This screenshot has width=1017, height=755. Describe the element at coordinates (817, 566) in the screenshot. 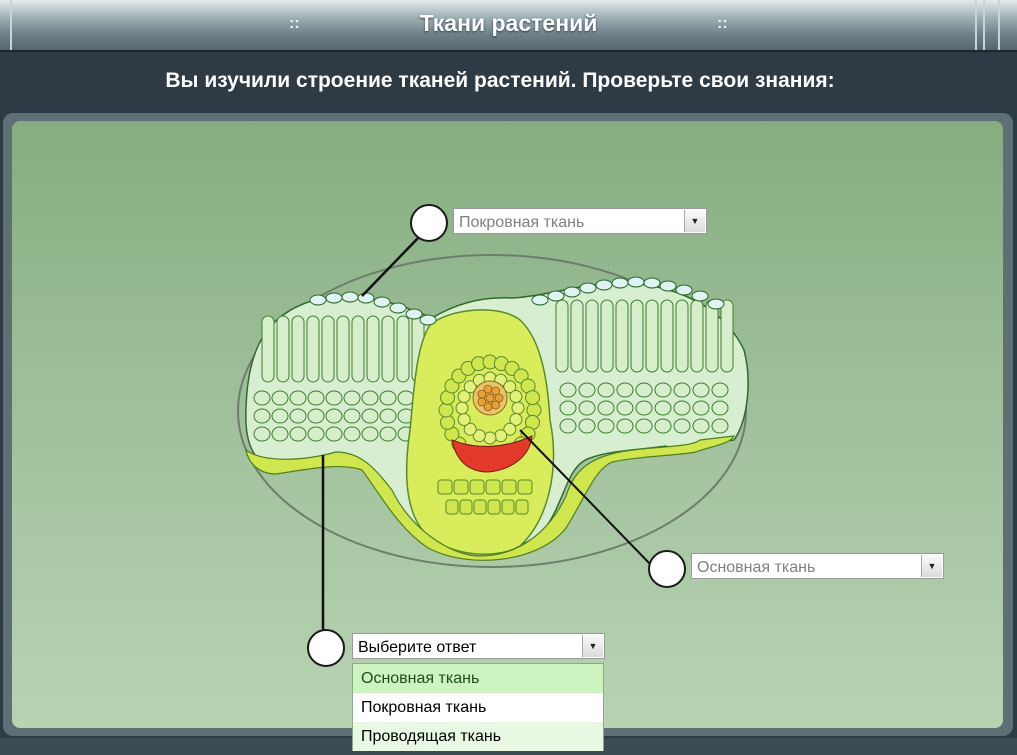

I see `tissue-select-2: Основная ткань ▼` at that location.